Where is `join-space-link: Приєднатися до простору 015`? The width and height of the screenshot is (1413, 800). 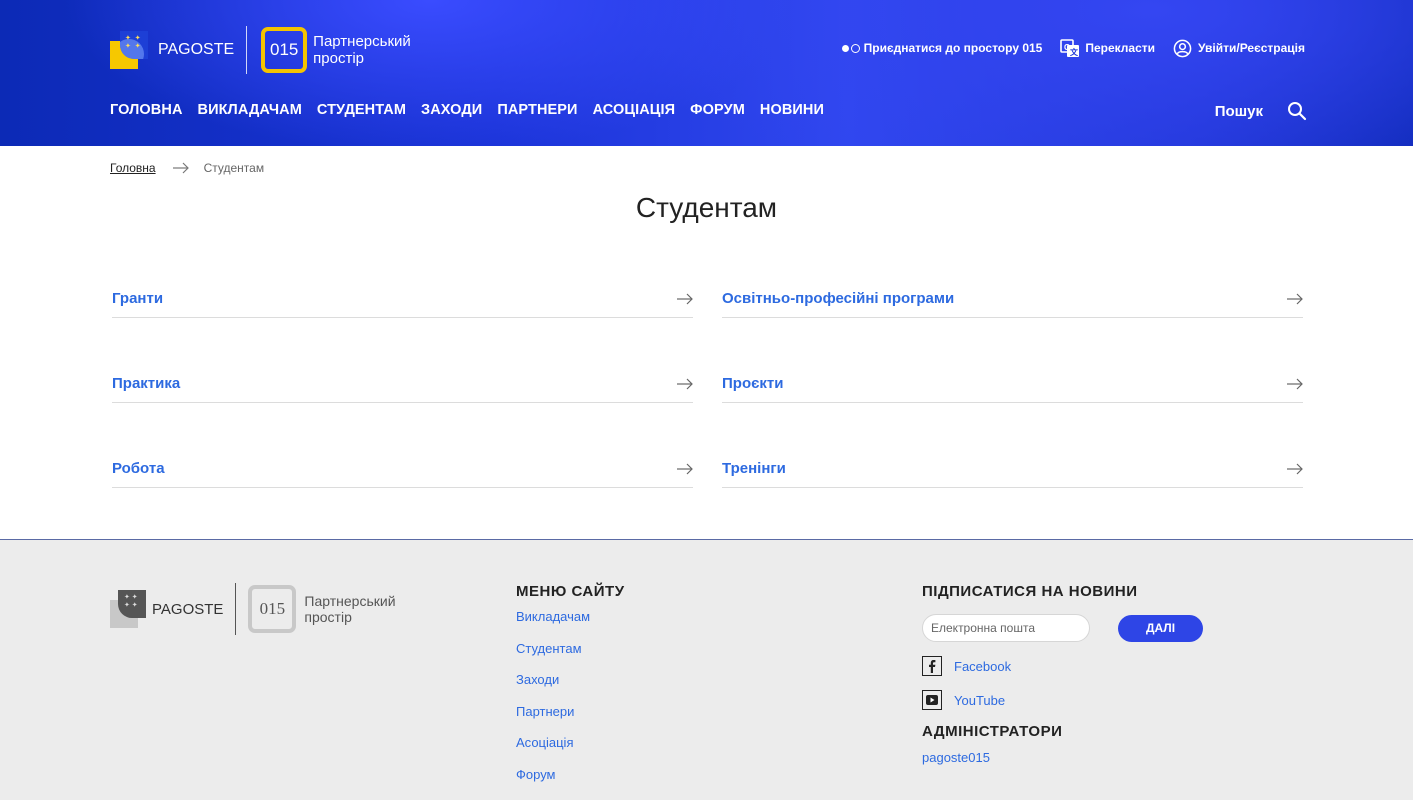 join-space-link: Приєднатися до простору 015 is located at coordinates (942, 48).